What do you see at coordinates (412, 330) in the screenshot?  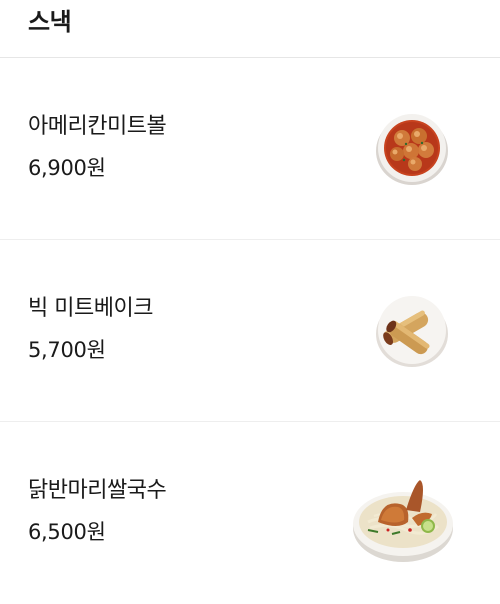 I see `meat-bake-rolls-icon` at bounding box center [412, 330].